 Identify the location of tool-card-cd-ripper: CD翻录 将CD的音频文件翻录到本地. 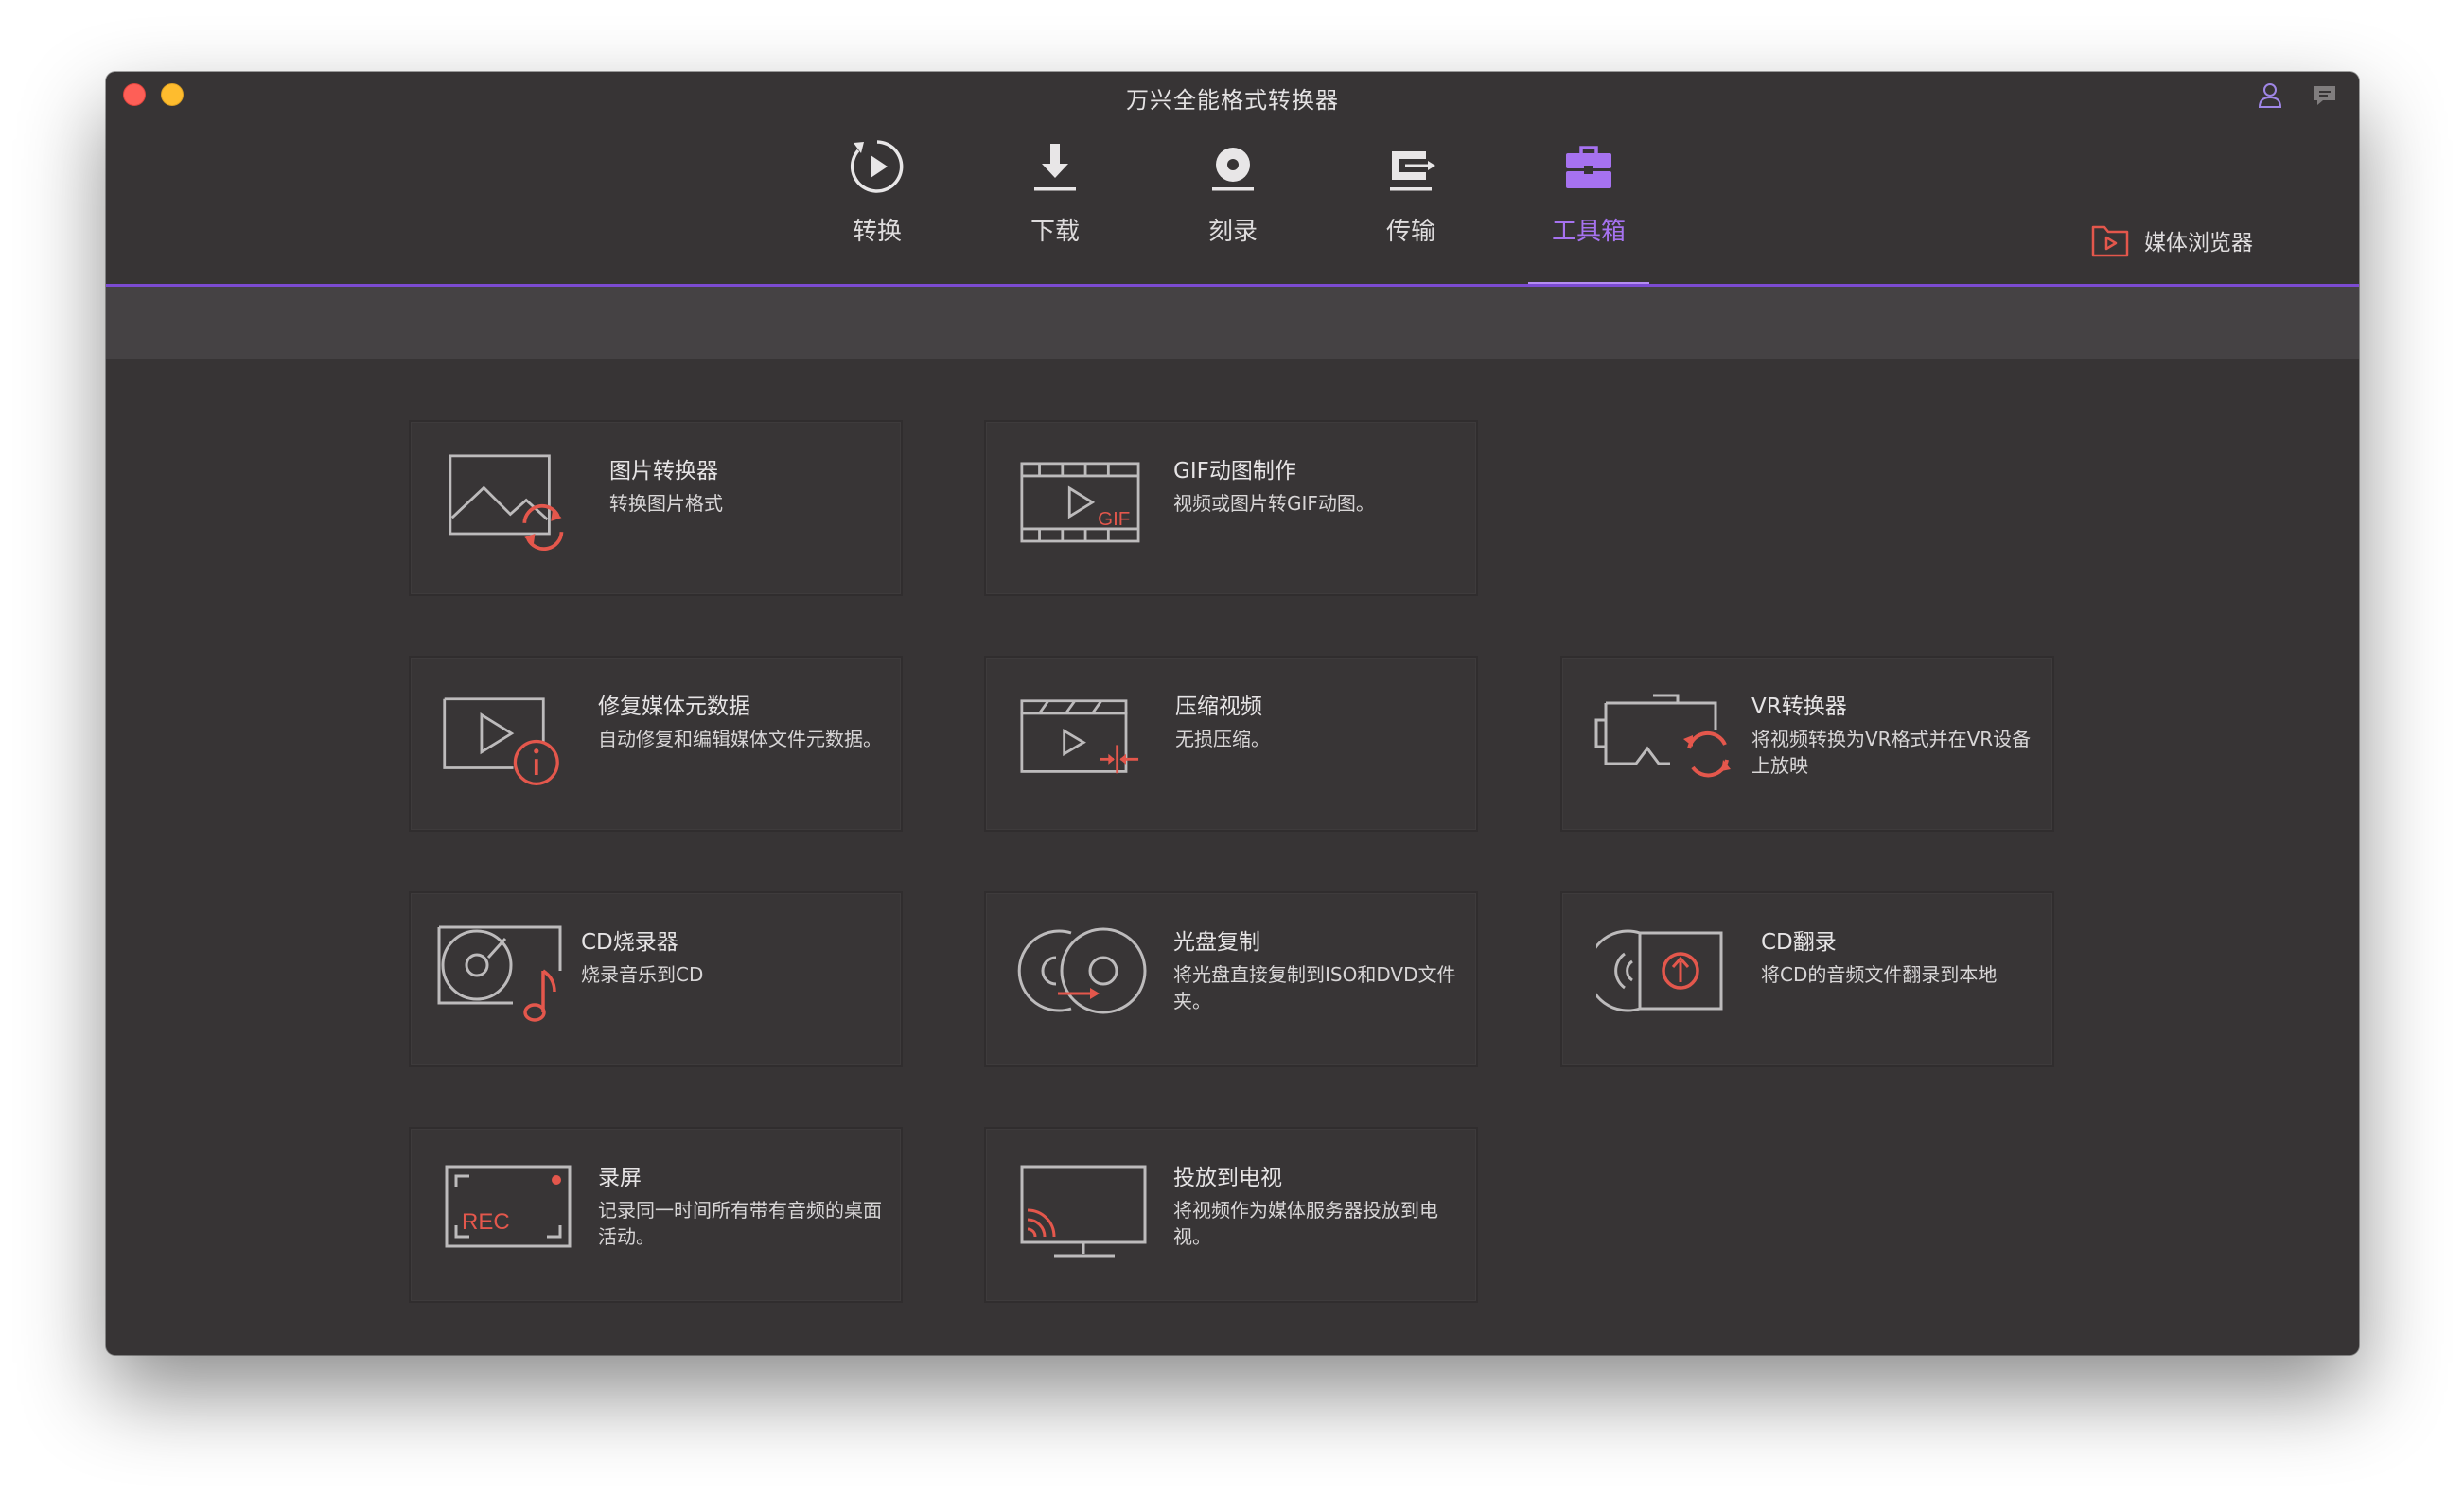
(1807, 979).